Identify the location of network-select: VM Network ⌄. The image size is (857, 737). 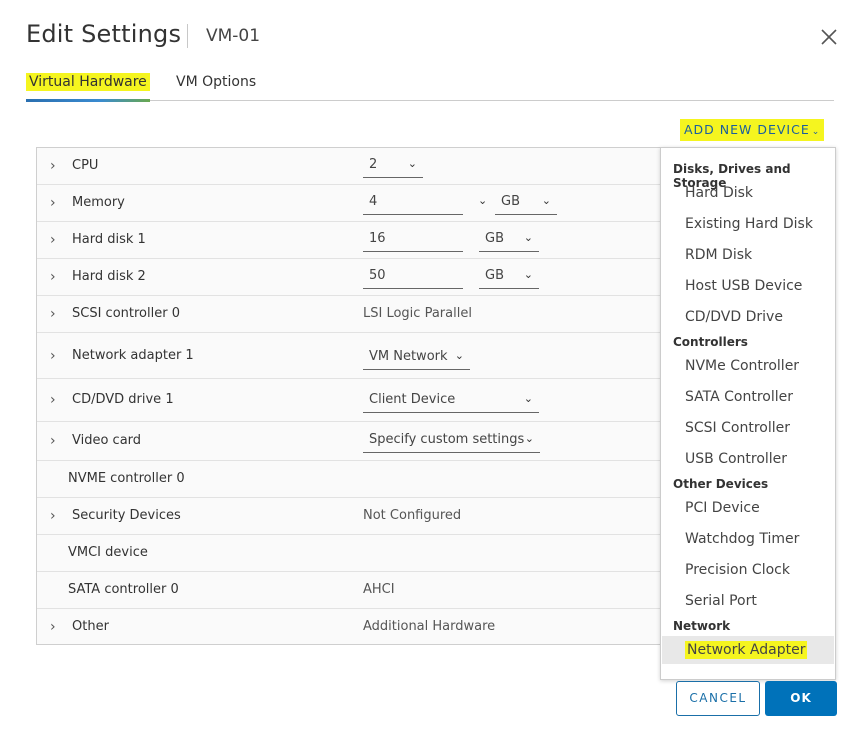
(416, 358).